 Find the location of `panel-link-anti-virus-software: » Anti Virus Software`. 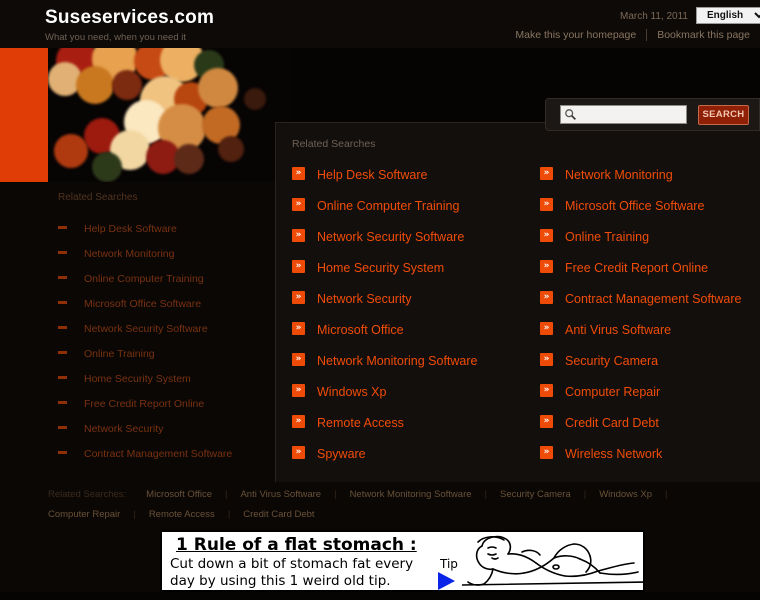

panel-link-anti-virus-software: » Anti Virus Software is located at coordinates (646, 329).